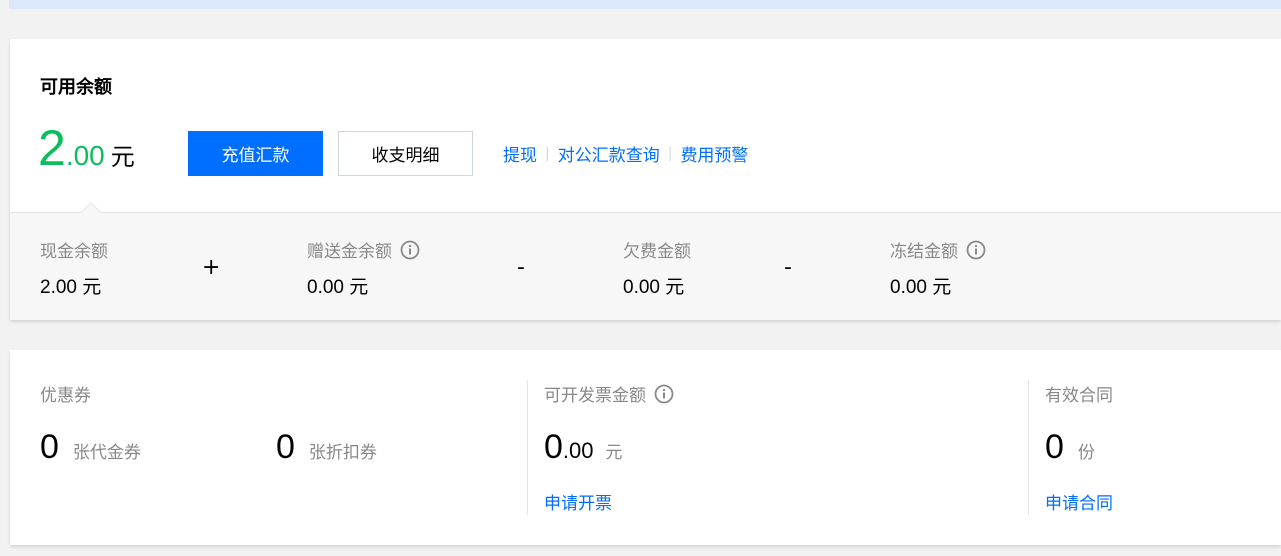 The width and height of the screenshot is (1281, 556). I want to click on arrears-amount-value: 0.00 元, so click(654, 287).